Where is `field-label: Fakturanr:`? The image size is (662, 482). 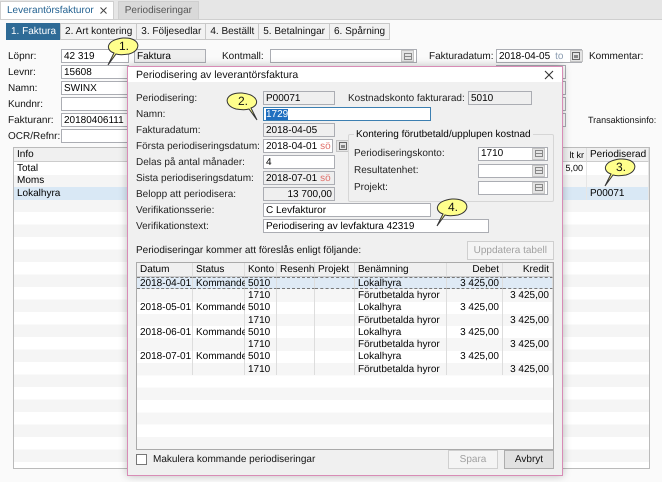 field-label: Fakturanr: is located at coordinates (31, 120).